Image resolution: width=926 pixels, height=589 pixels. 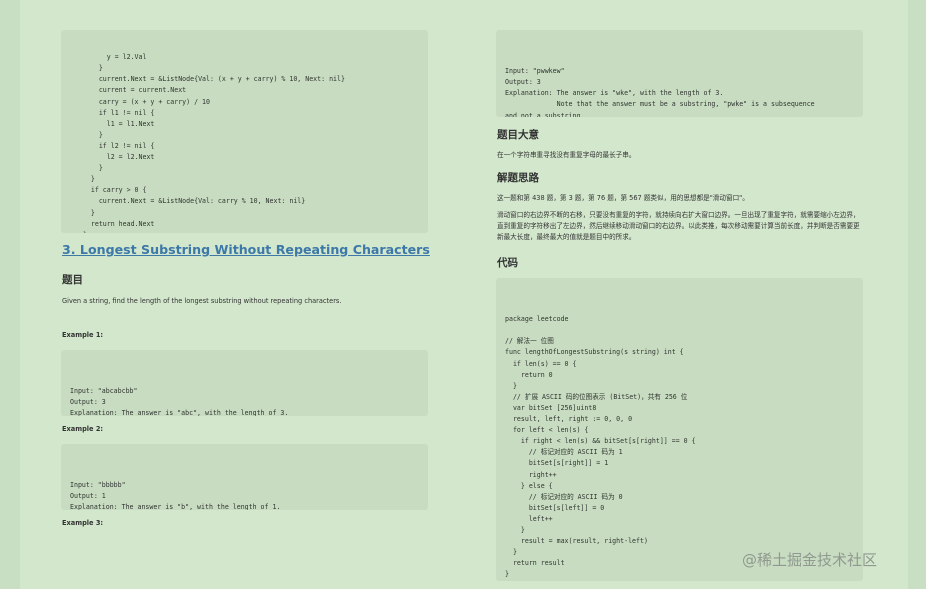 I want to click on code-line: return 0, so click(x=529, y=374).